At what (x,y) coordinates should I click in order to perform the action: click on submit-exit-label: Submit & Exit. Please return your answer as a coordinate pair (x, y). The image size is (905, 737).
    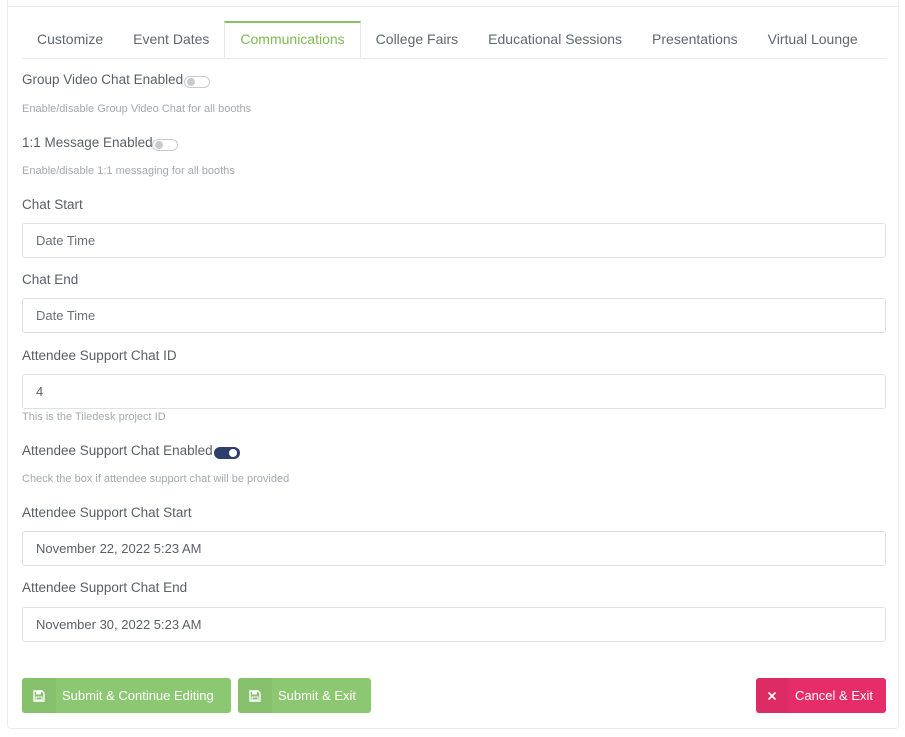
    Looking at the image, I should click on (317, 695).